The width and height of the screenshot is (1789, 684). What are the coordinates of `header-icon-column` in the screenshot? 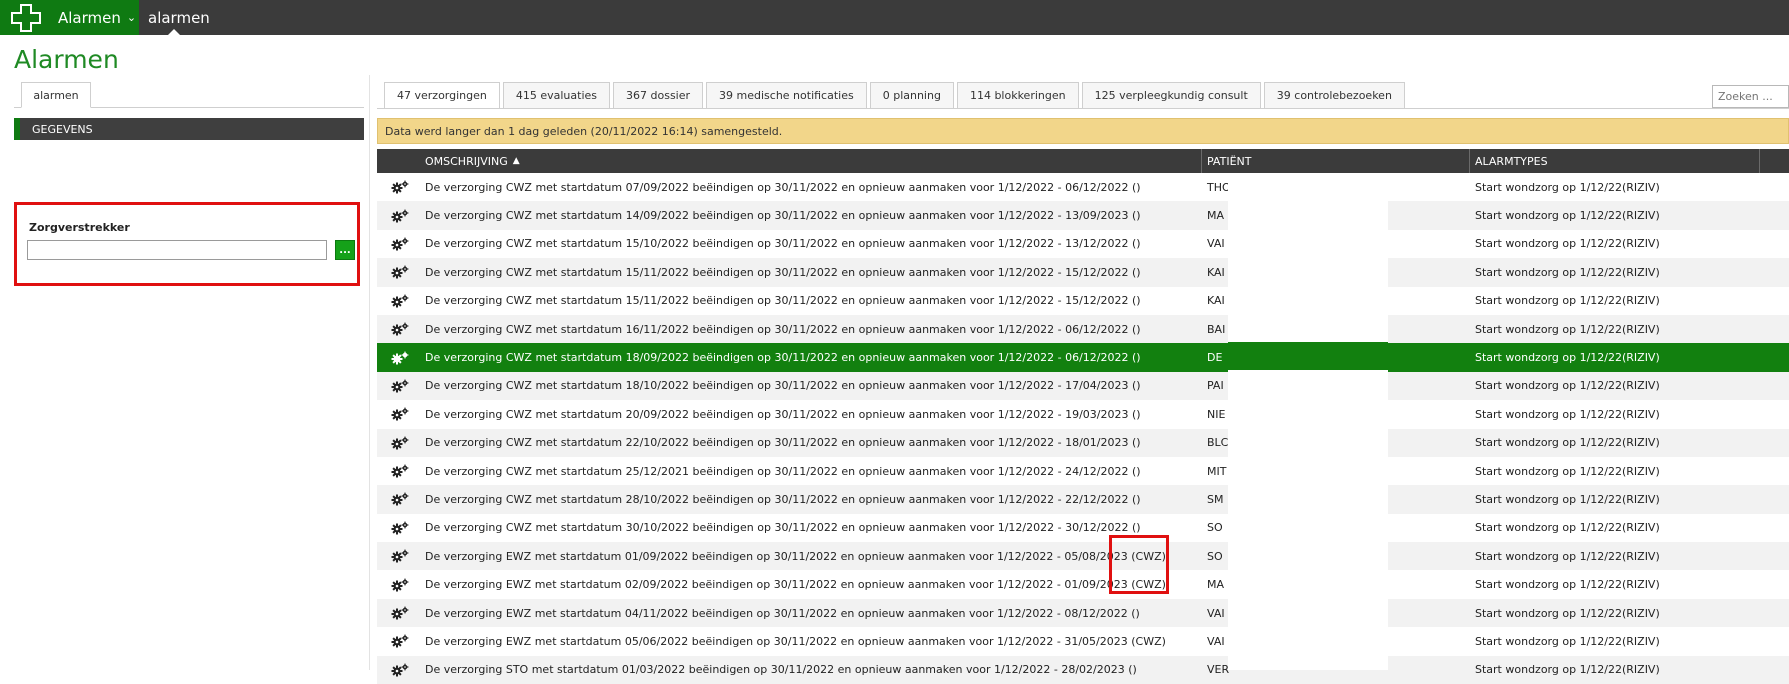 It's located at (399, 161).